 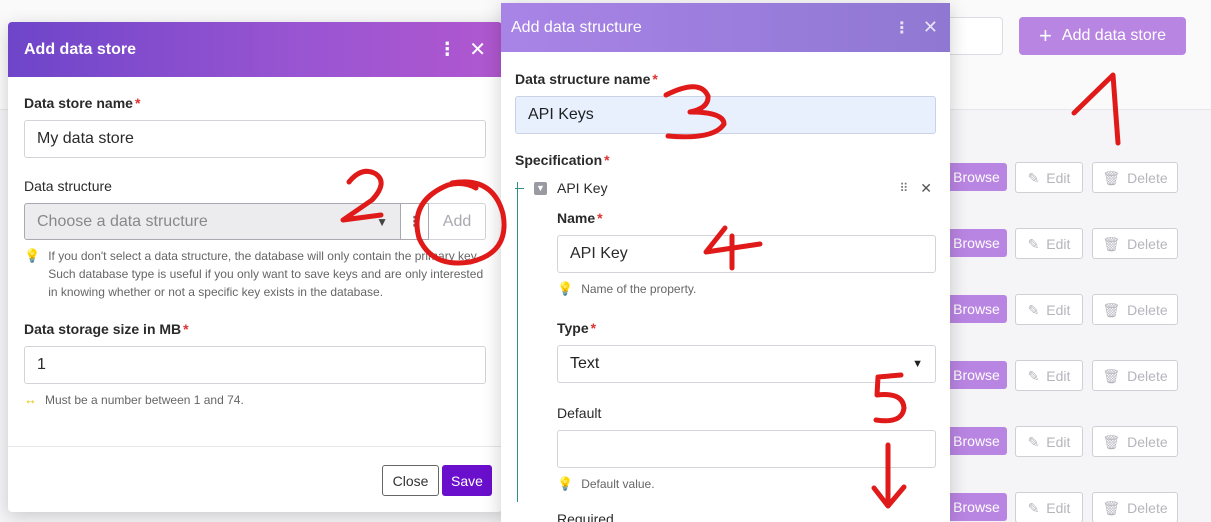 I want to click on add-data-store-button: + Add data store, so click(x=1102, y=36).